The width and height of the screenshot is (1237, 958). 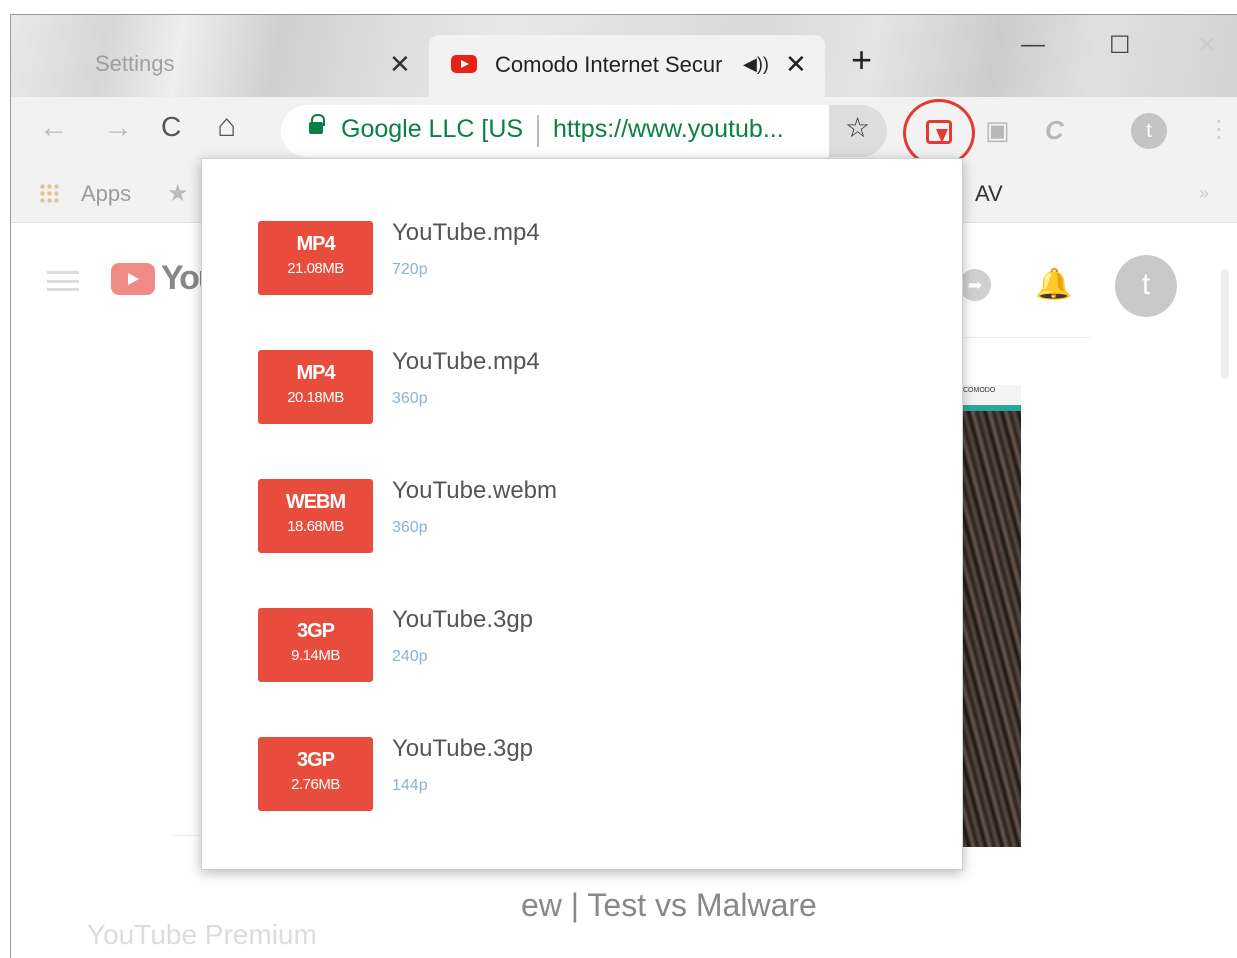 What do you see at coordinates (598, 386) in the screenshot?
I see `download-option-2: MP4 20.18MB YouTube.mp4 360p` at bounding box center [598, 386].